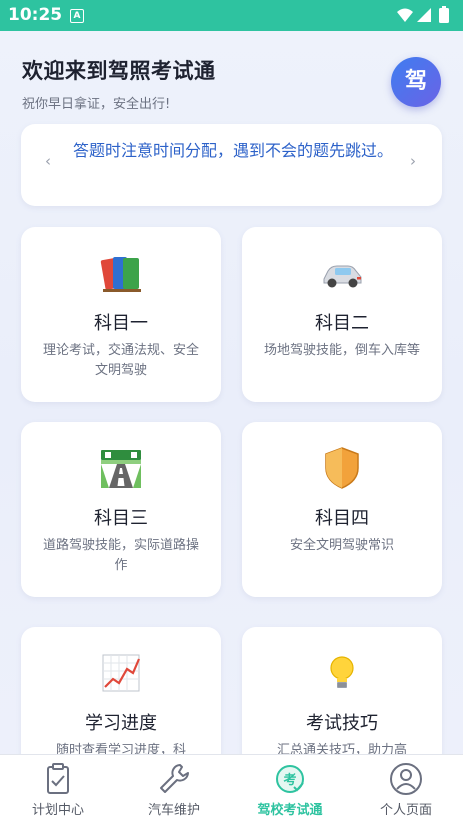 Image resolution: width=463 pixels, height=825 pixels. What do you see at coordinates (342, 276) in the screenshot?
I see `car-icon` at bounding box center [342, 276].